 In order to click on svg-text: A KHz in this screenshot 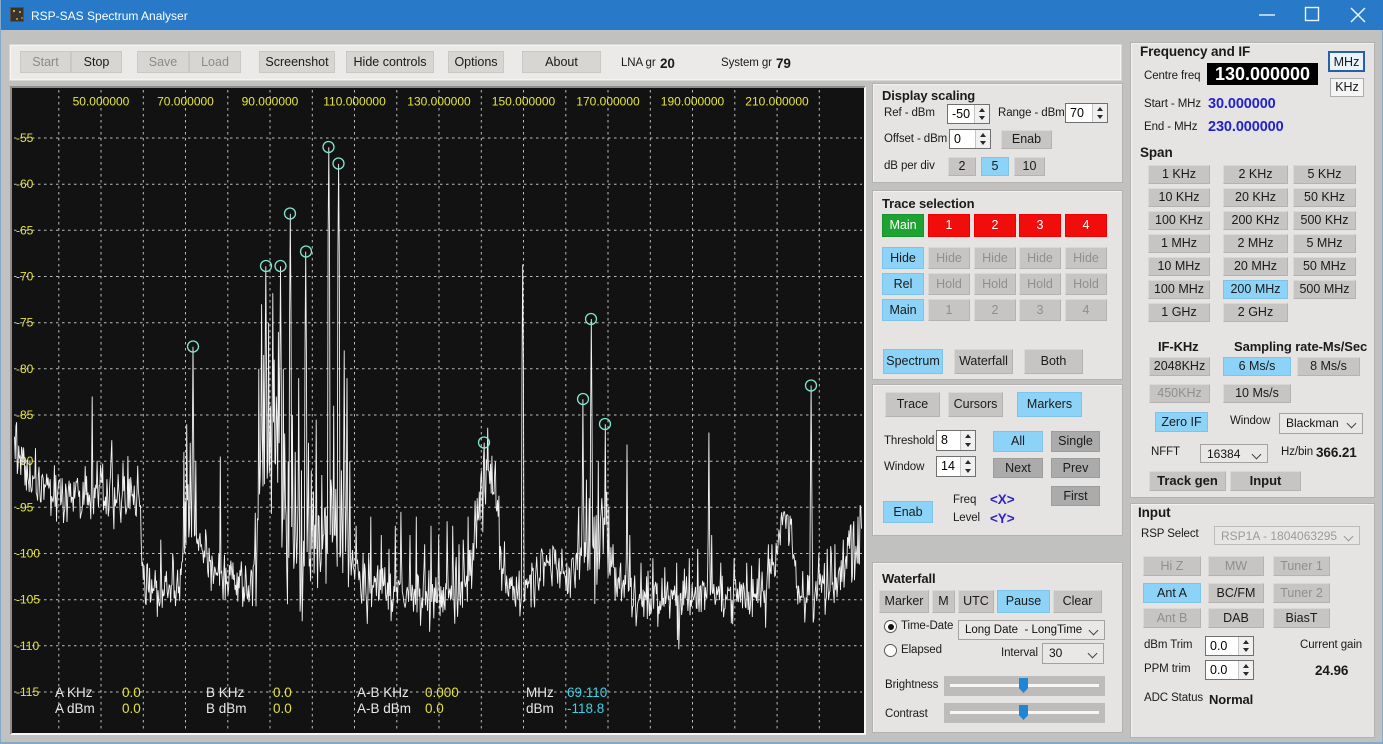, I will do `click(74, 692)`.